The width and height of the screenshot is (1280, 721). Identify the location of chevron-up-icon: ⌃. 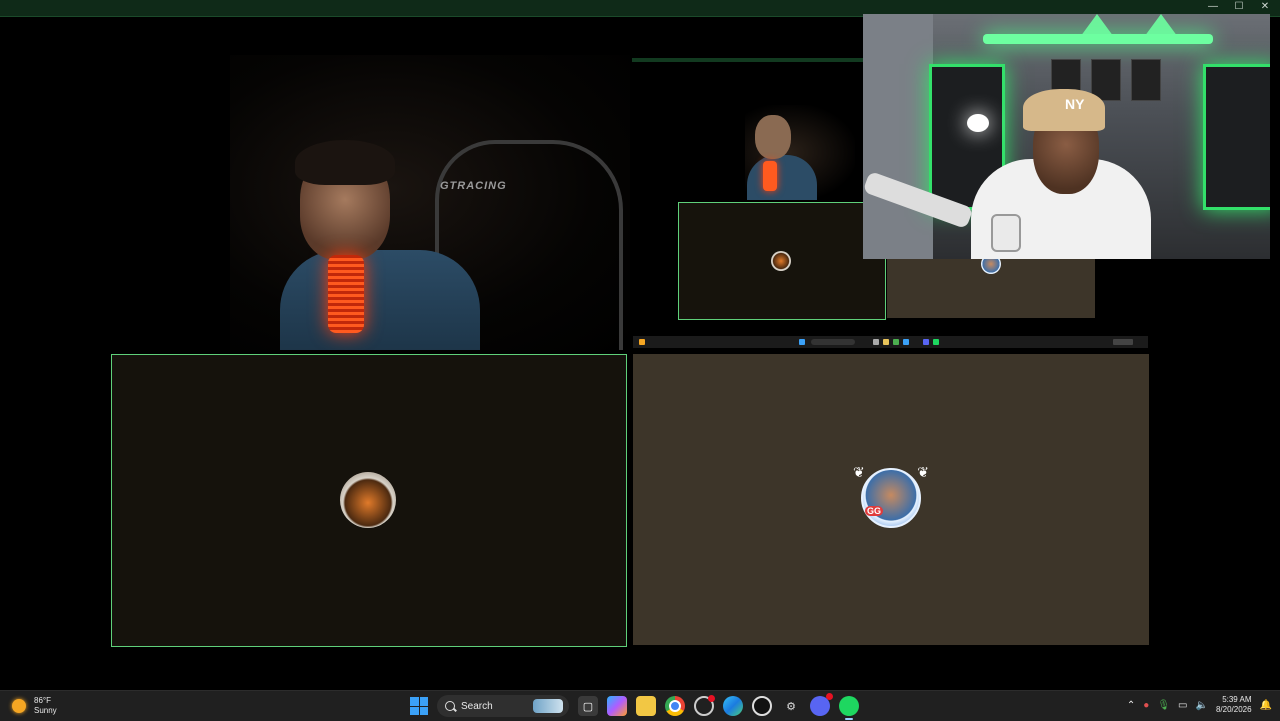
(1131, 705).